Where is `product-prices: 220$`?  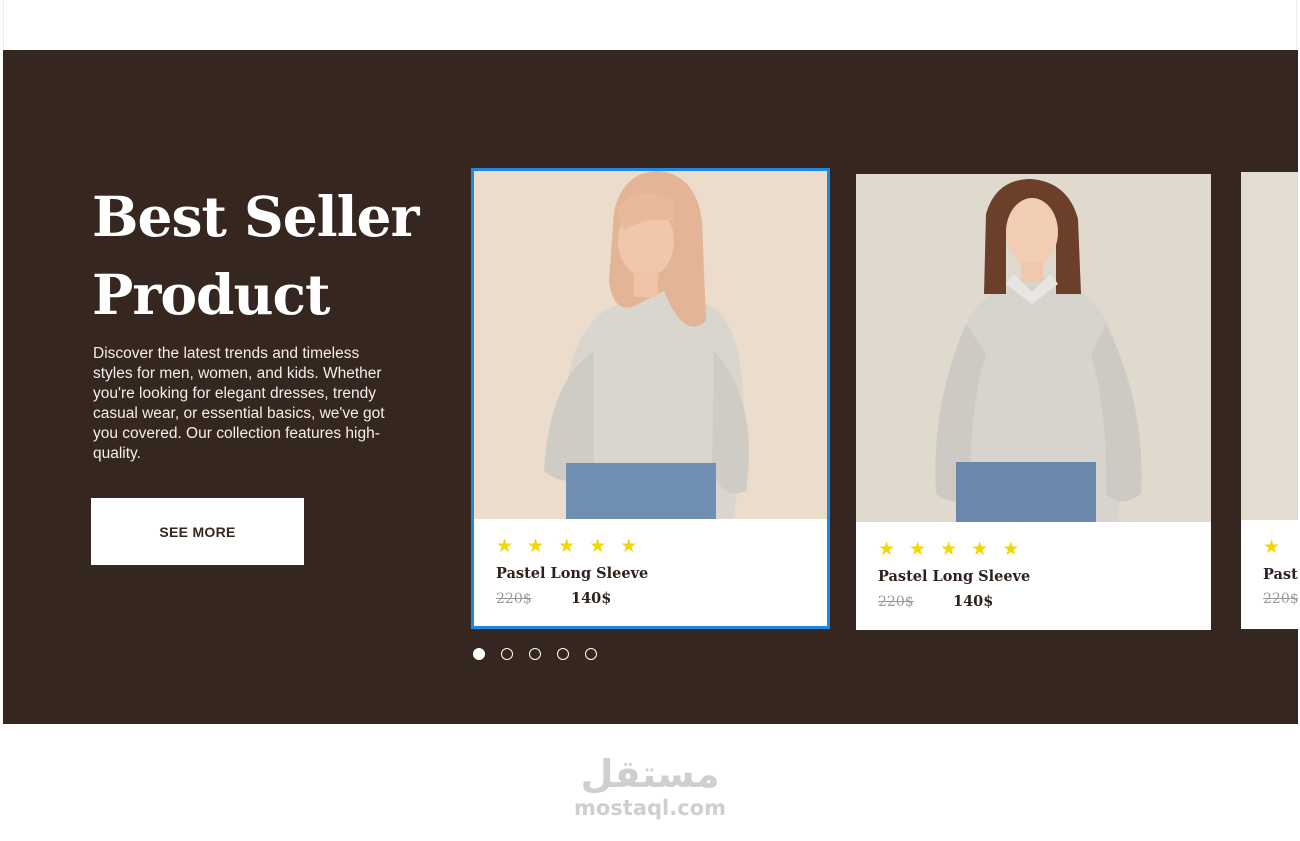 product-prices: 220$ is located at coordinates (1280, 599).